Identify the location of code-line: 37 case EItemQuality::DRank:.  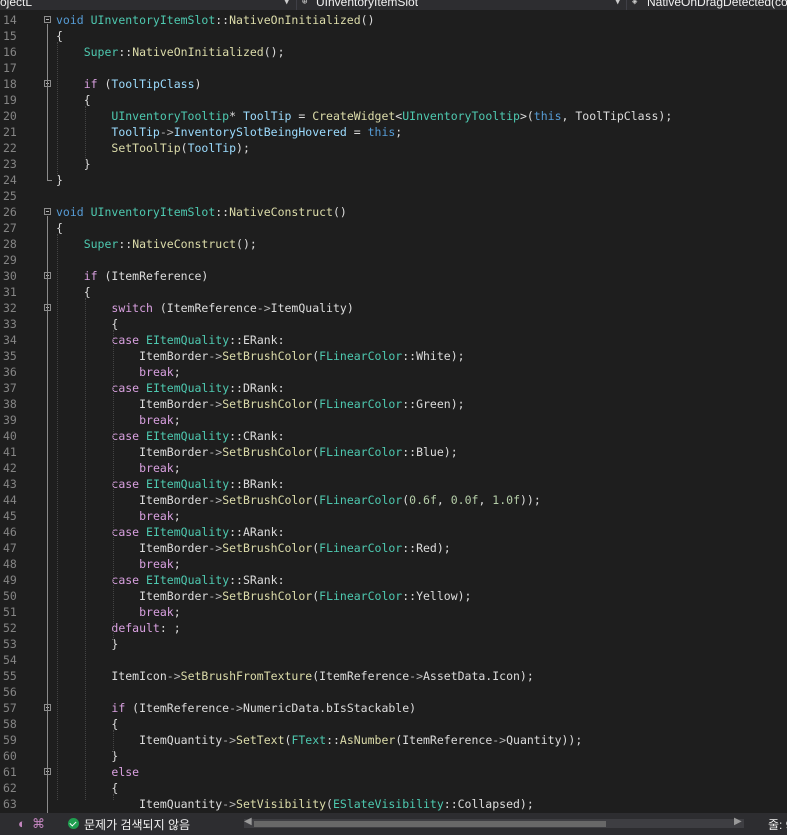
(393, 388).